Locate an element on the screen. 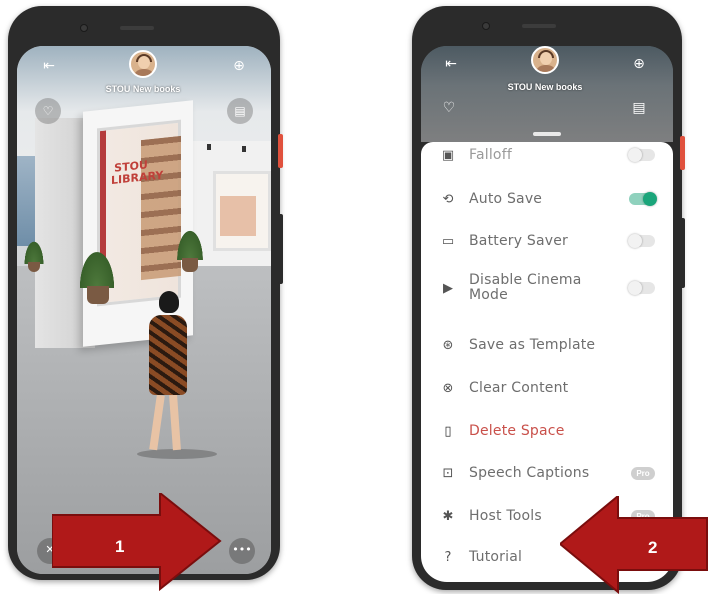  wall-picture-art is located at coordinates (238, 216).